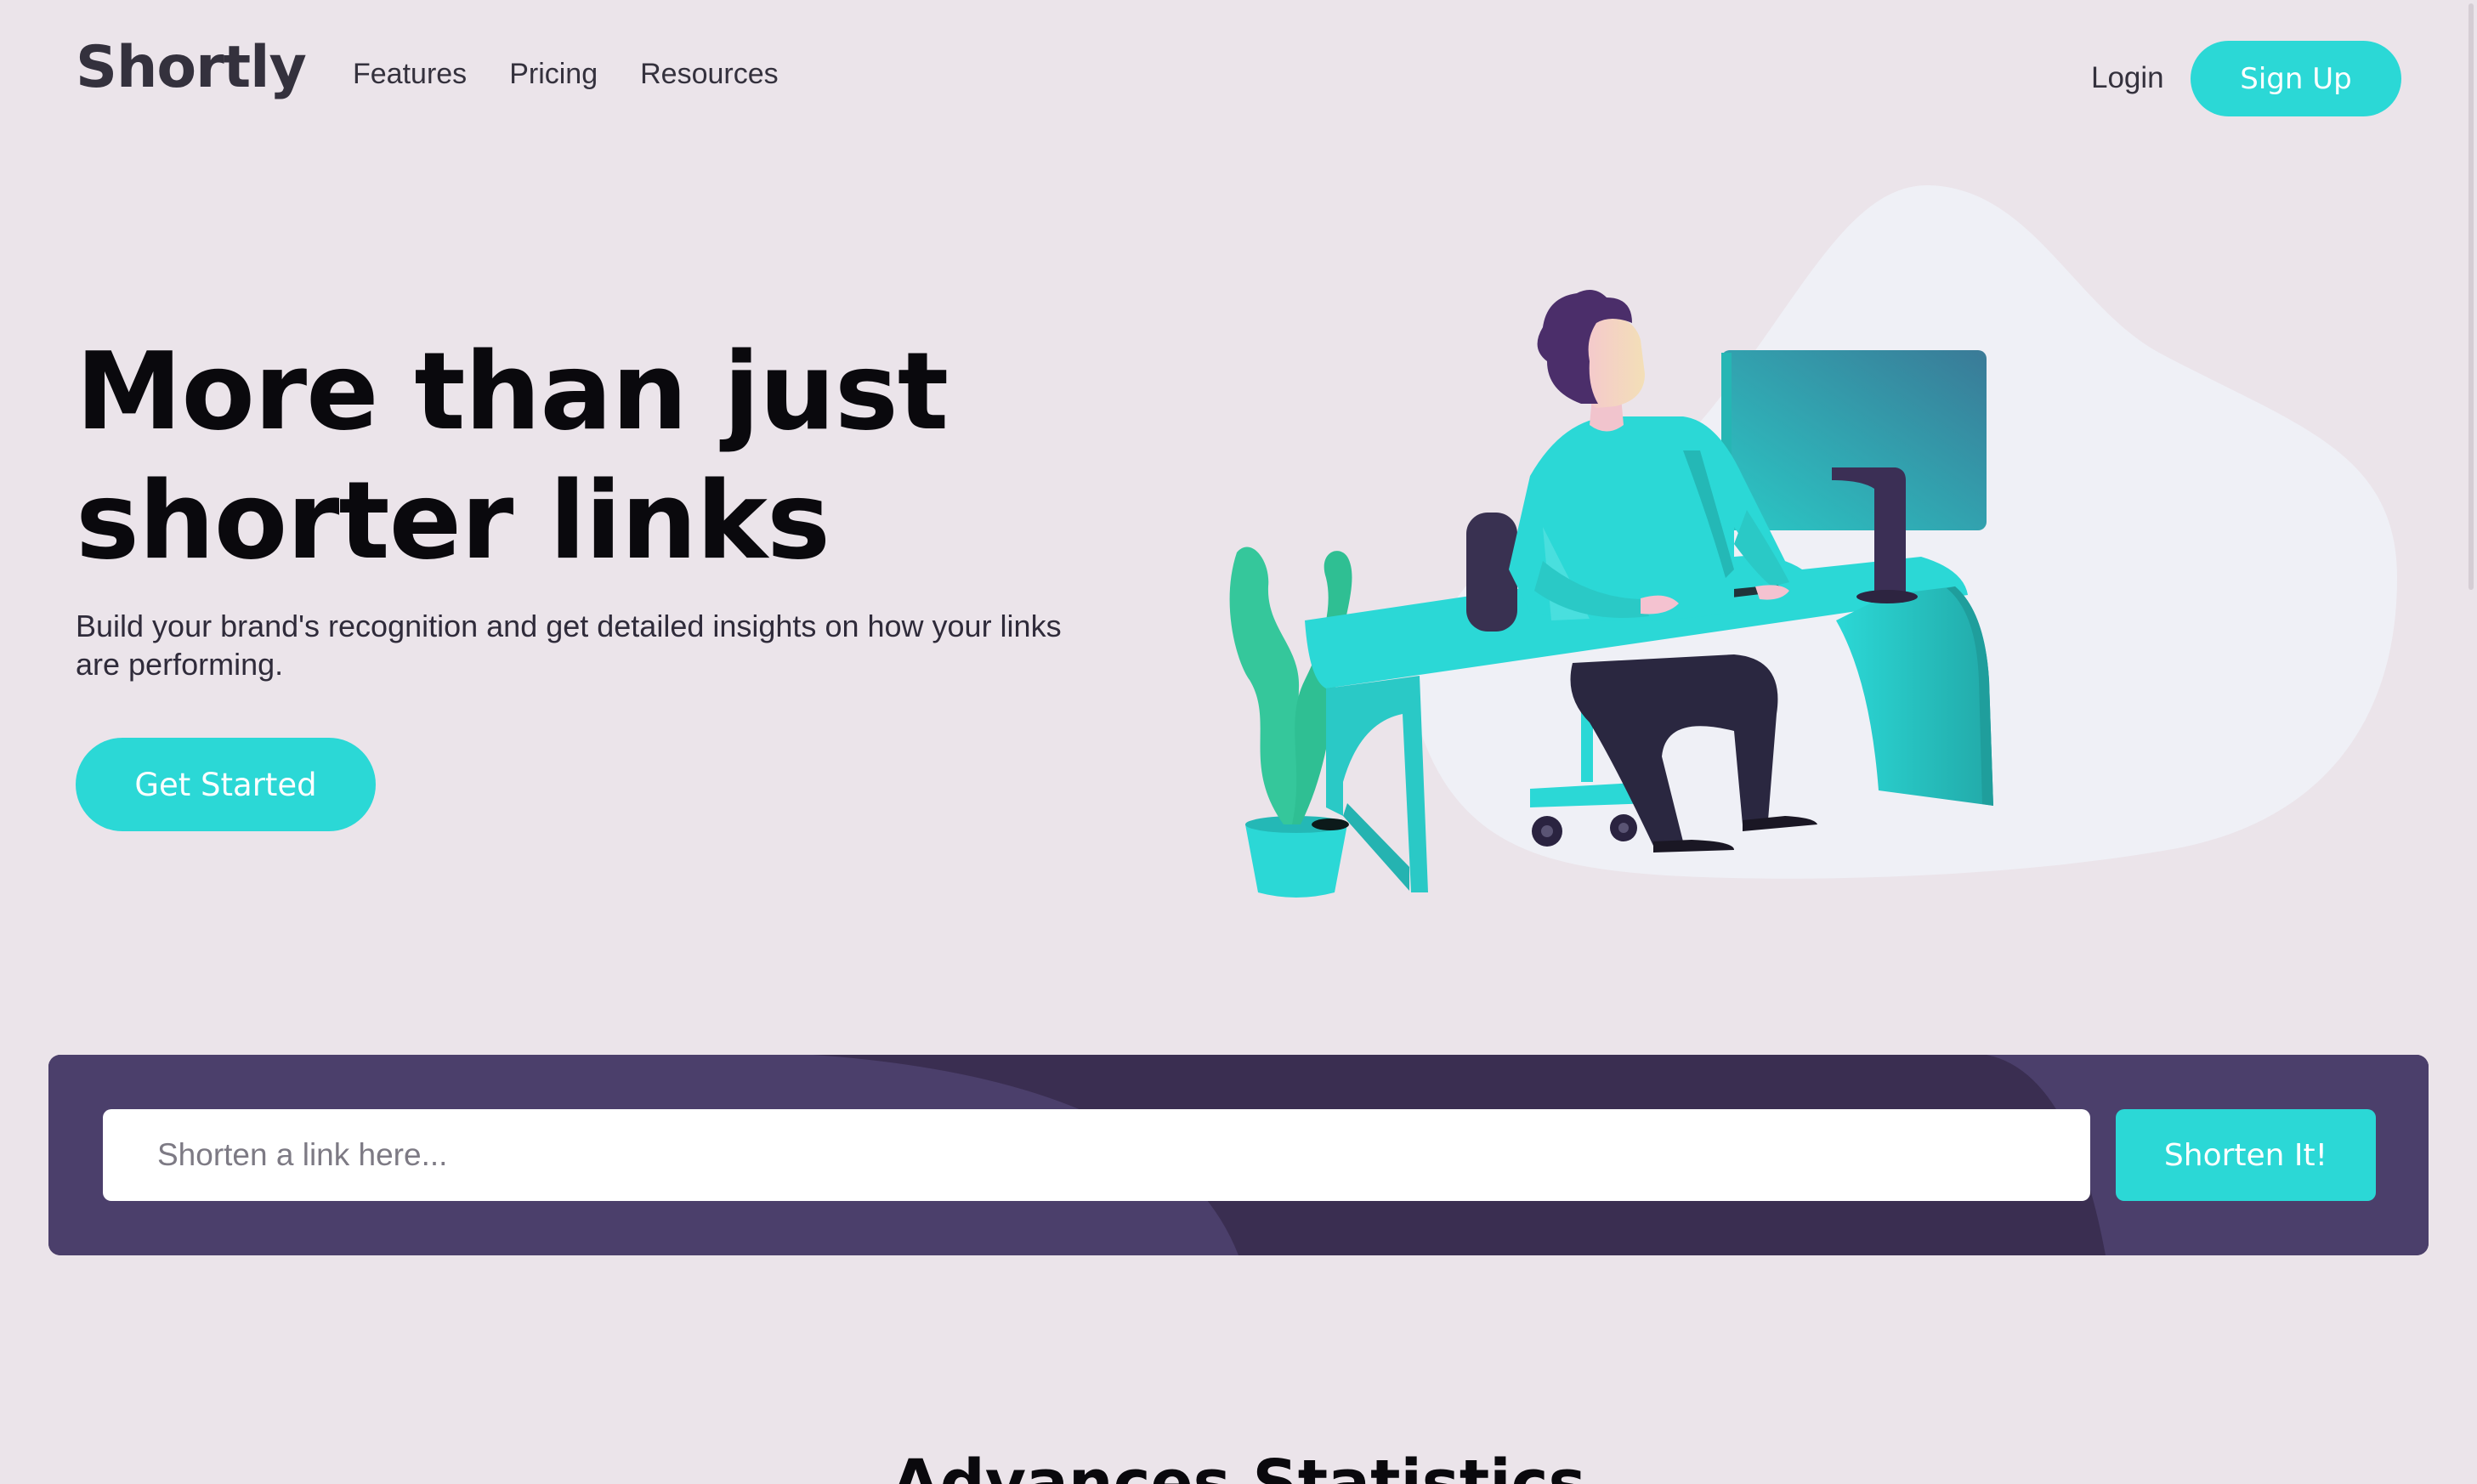  I want to click on shorten-panel: Shorten It!, so click(1238, 1155).